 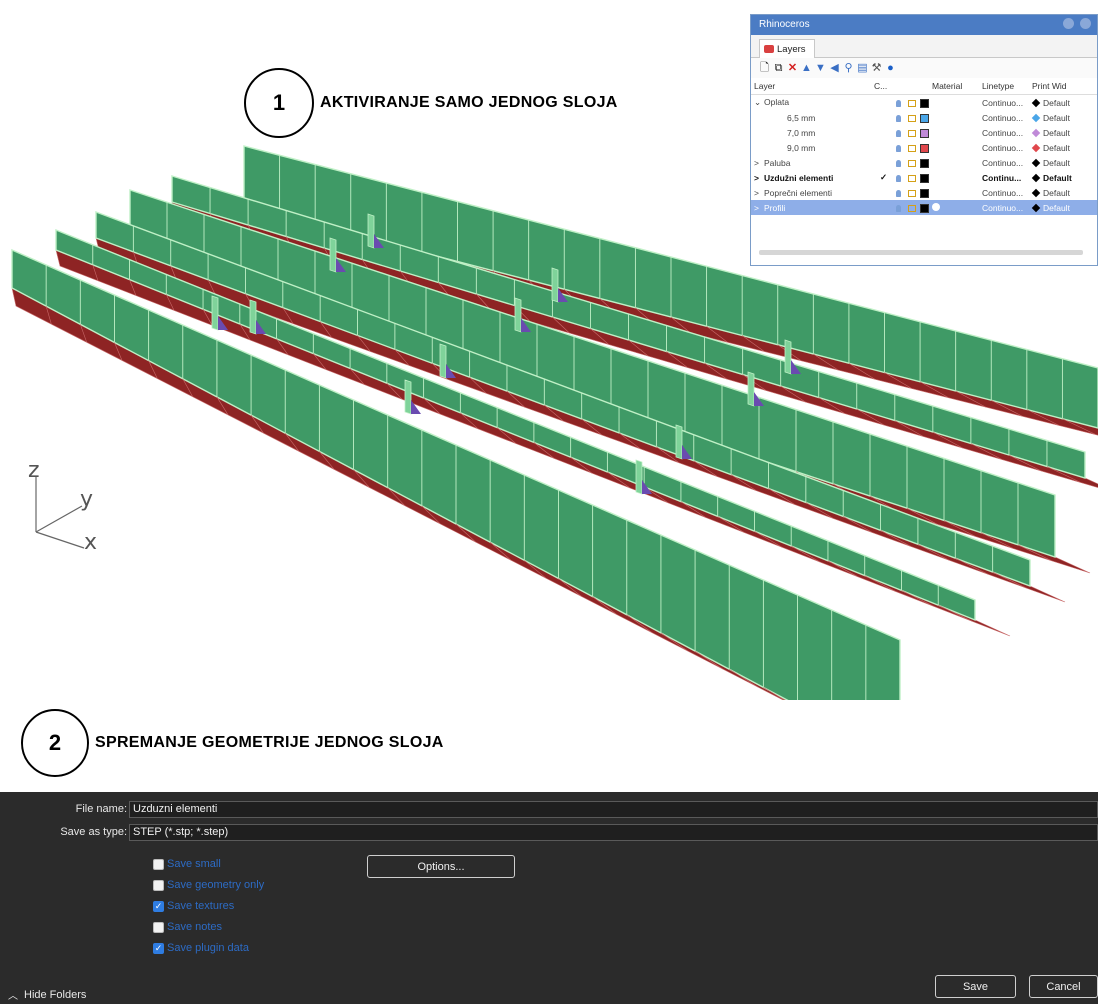 I want to click on move-down-icon: ▼, so click(x=820, y=68).